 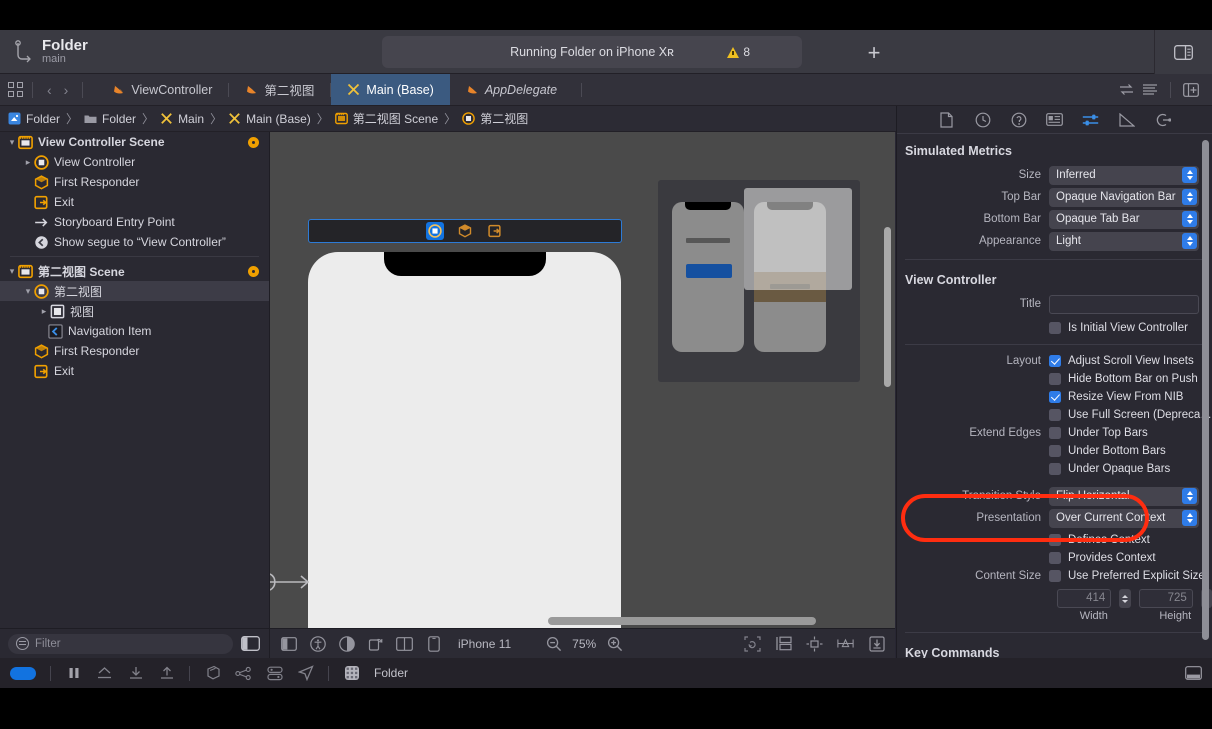 I want to click on checkbox-under-opaque-bars: Under Opaque Bars, so click(x=1054, y=469).